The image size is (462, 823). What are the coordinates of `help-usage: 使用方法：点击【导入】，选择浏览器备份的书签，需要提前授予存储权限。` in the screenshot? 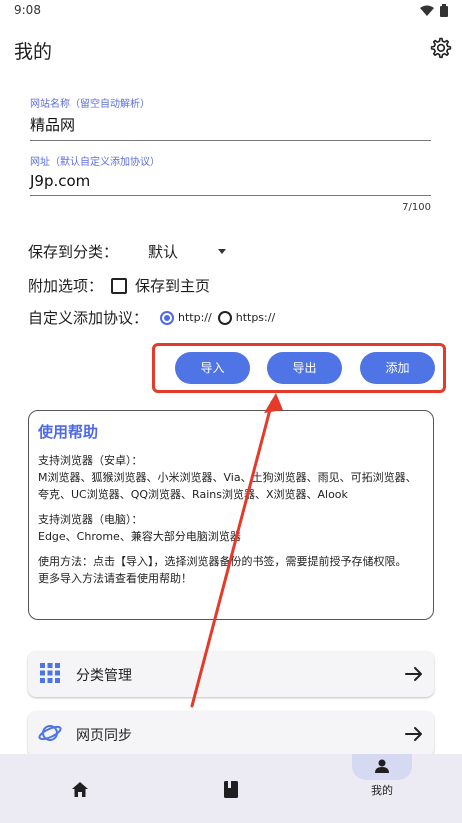 It's located at (222, 561).